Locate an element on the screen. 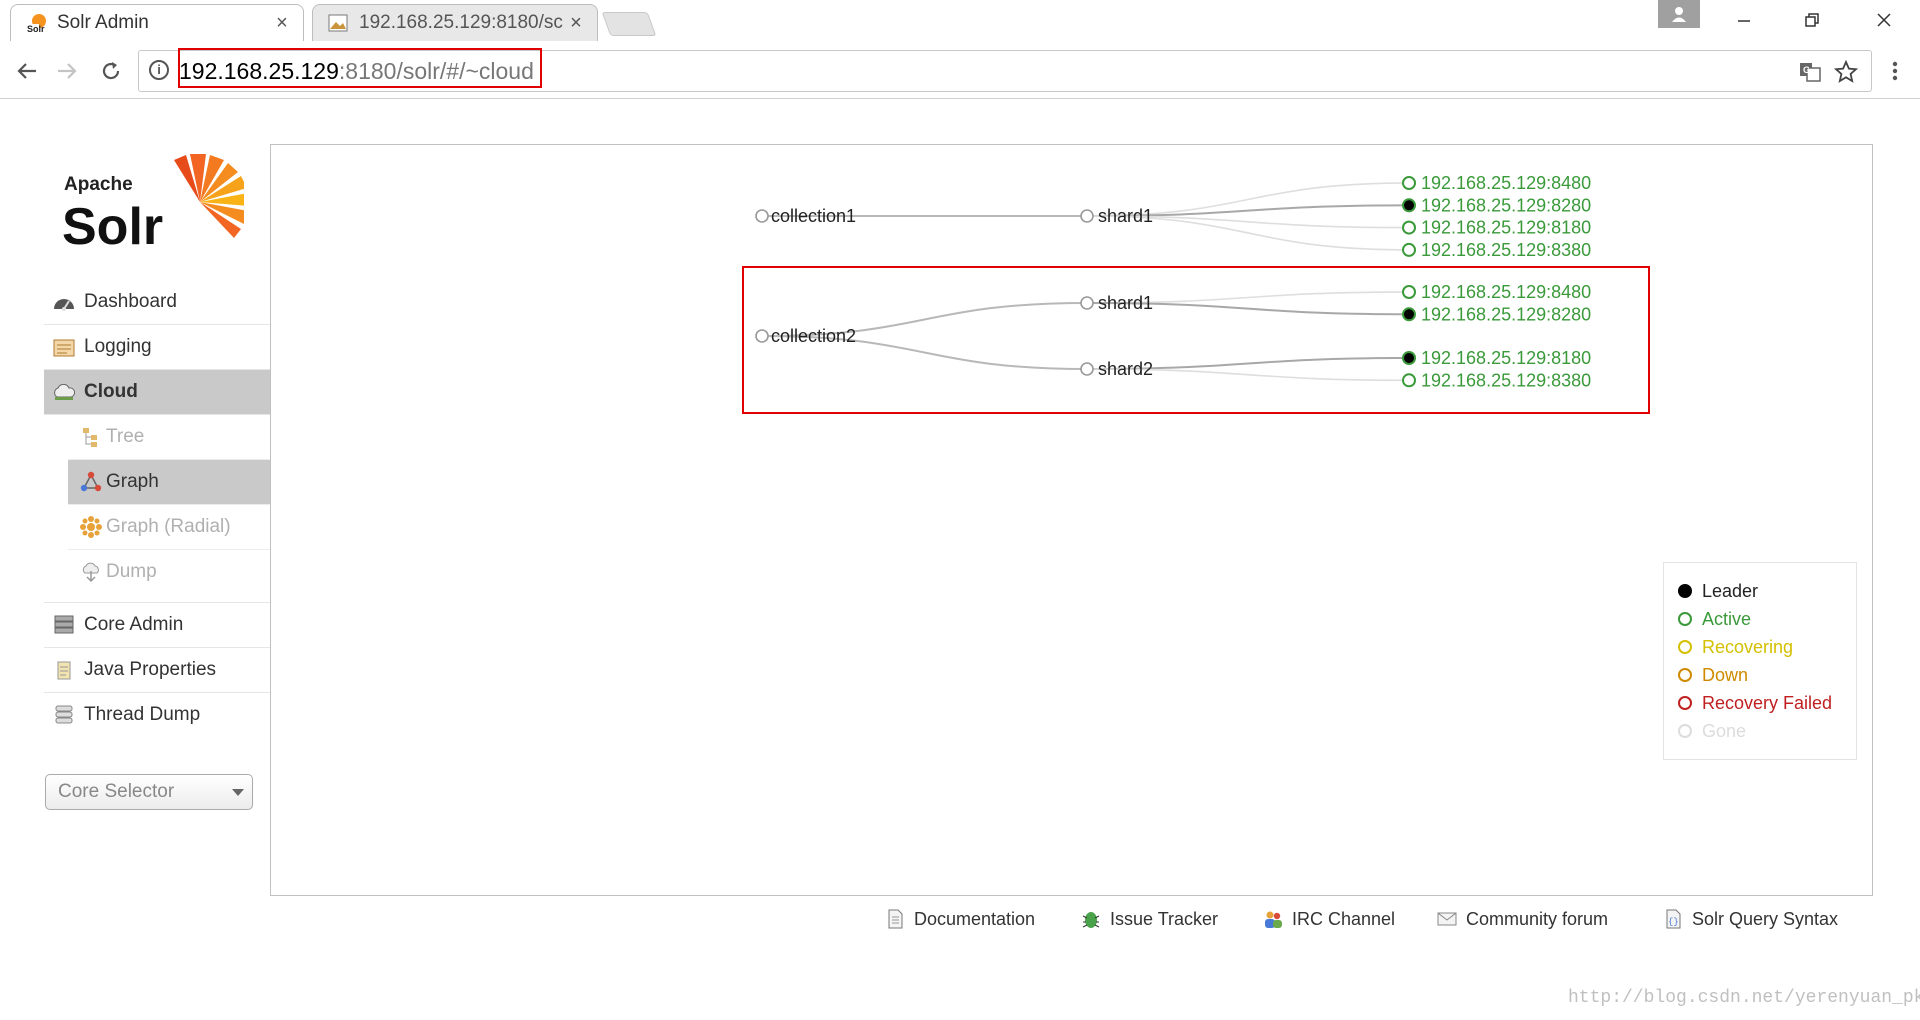 The height and width of the screenshot is (1020, 1920). legend-item-recovery-failed: Recovery Failed is located at coordinates (1767, 703).